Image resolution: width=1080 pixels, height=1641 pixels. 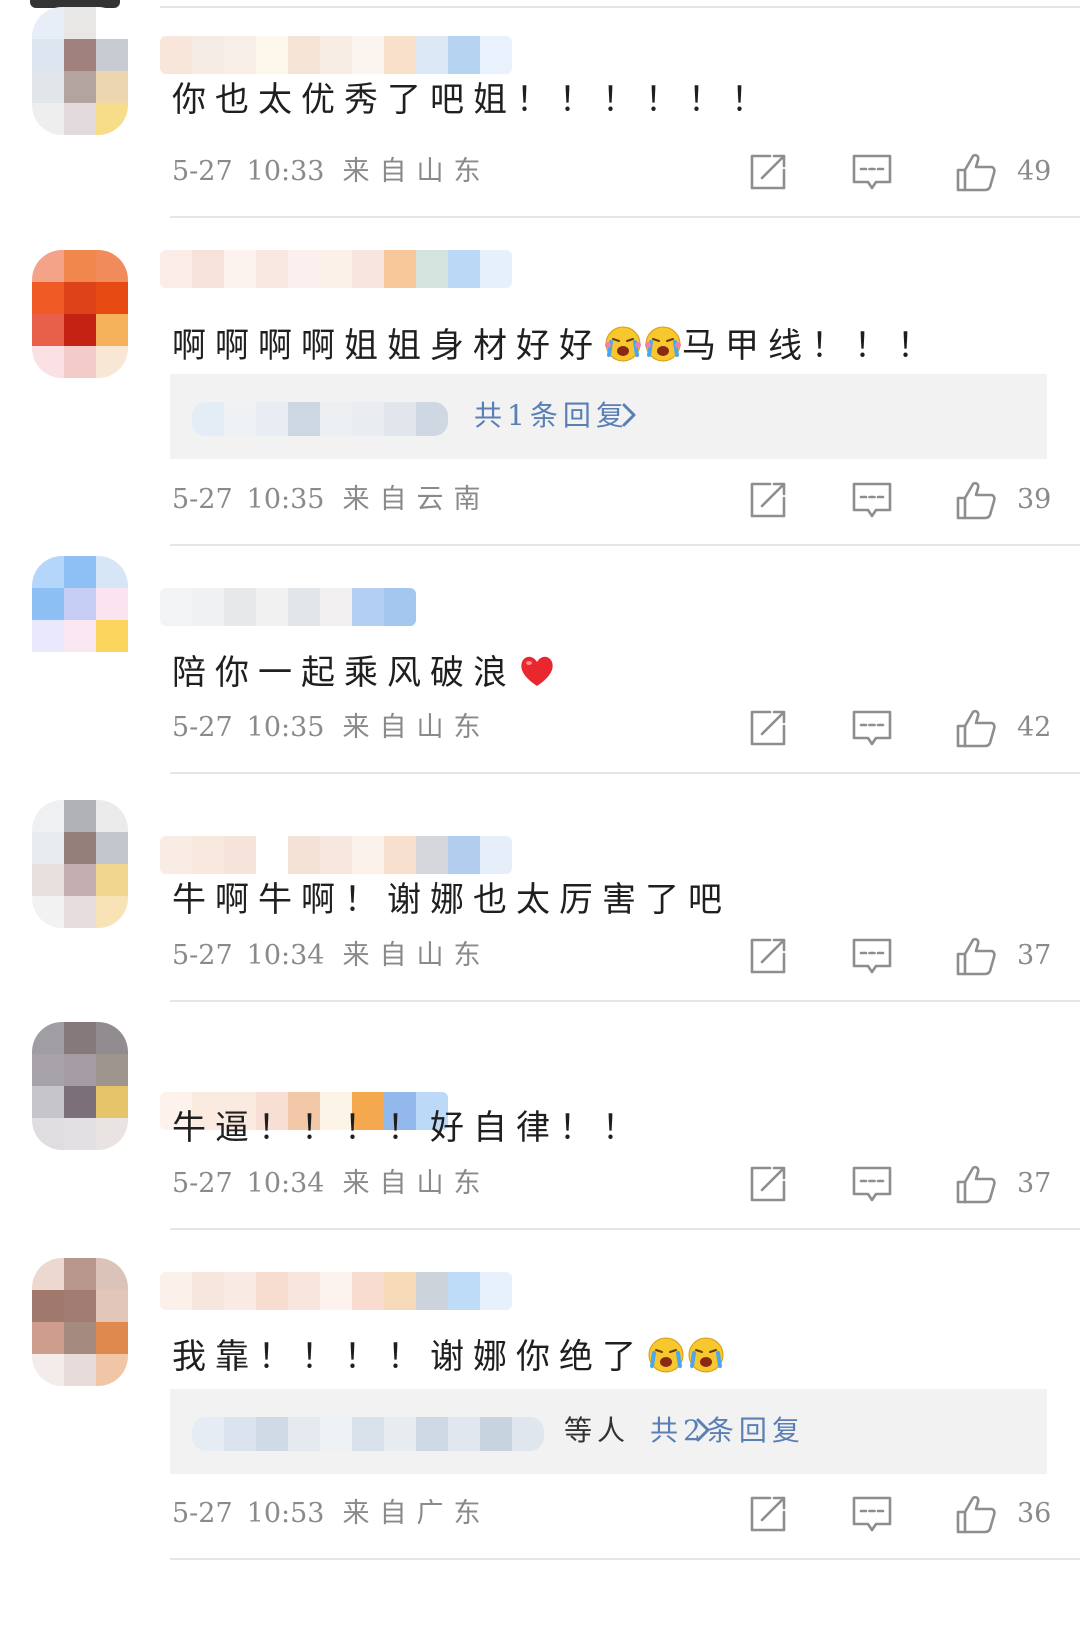 I want to click on crying-face-emoji, so click(x=706, y=1359).